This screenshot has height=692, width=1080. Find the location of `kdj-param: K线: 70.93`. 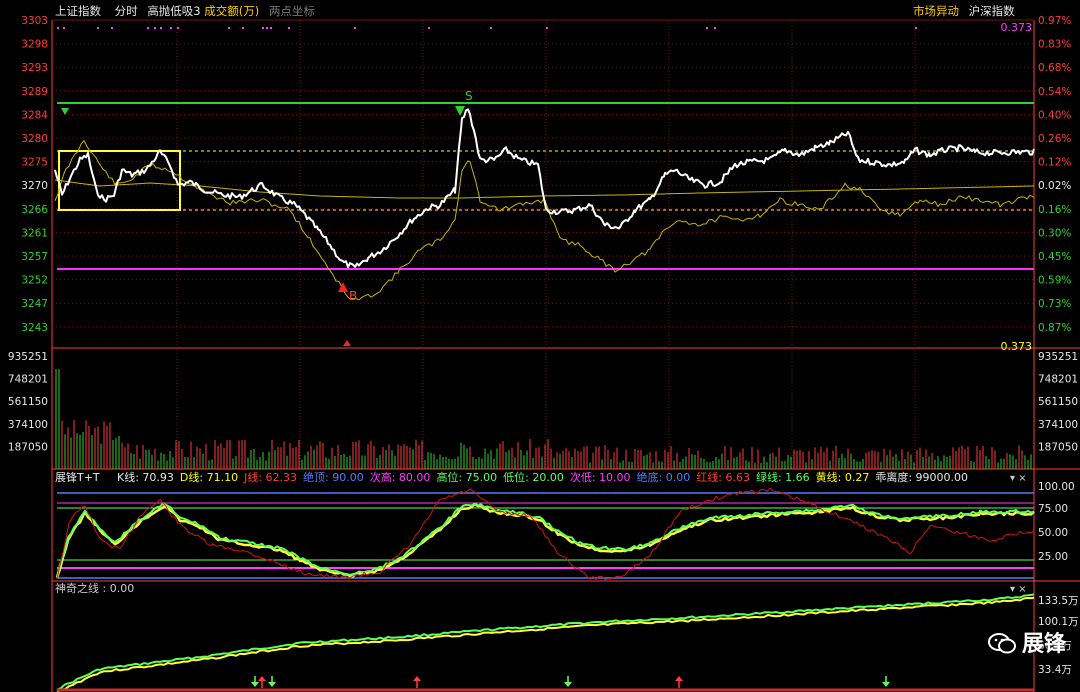

kdj-param: K线: 70.93 is located at coordinates (145, 477).